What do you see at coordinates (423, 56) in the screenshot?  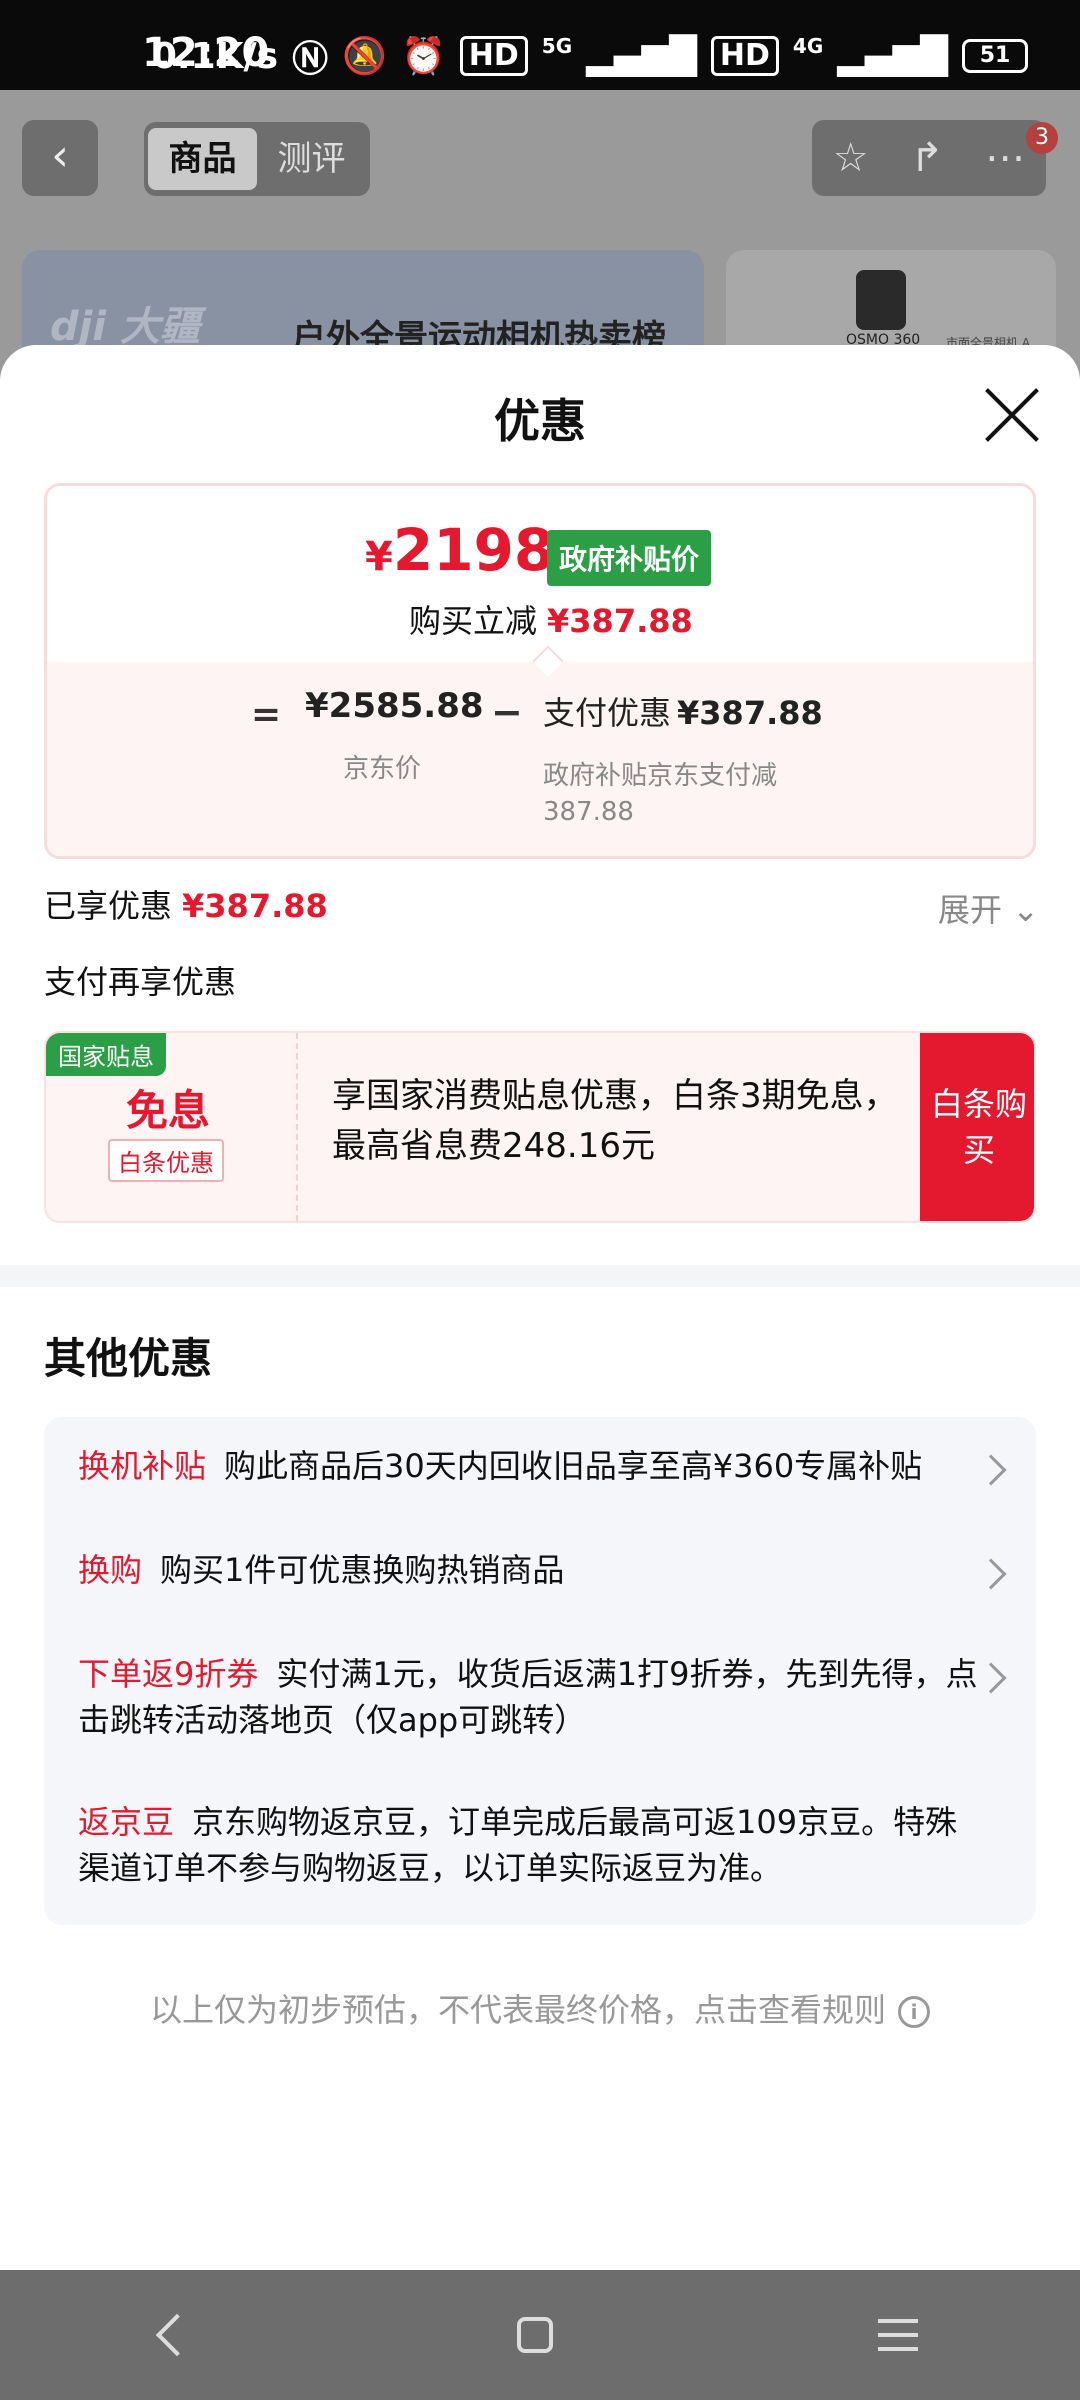 I see `alarm-icon: ⏰` at bounding box center [423, 56].